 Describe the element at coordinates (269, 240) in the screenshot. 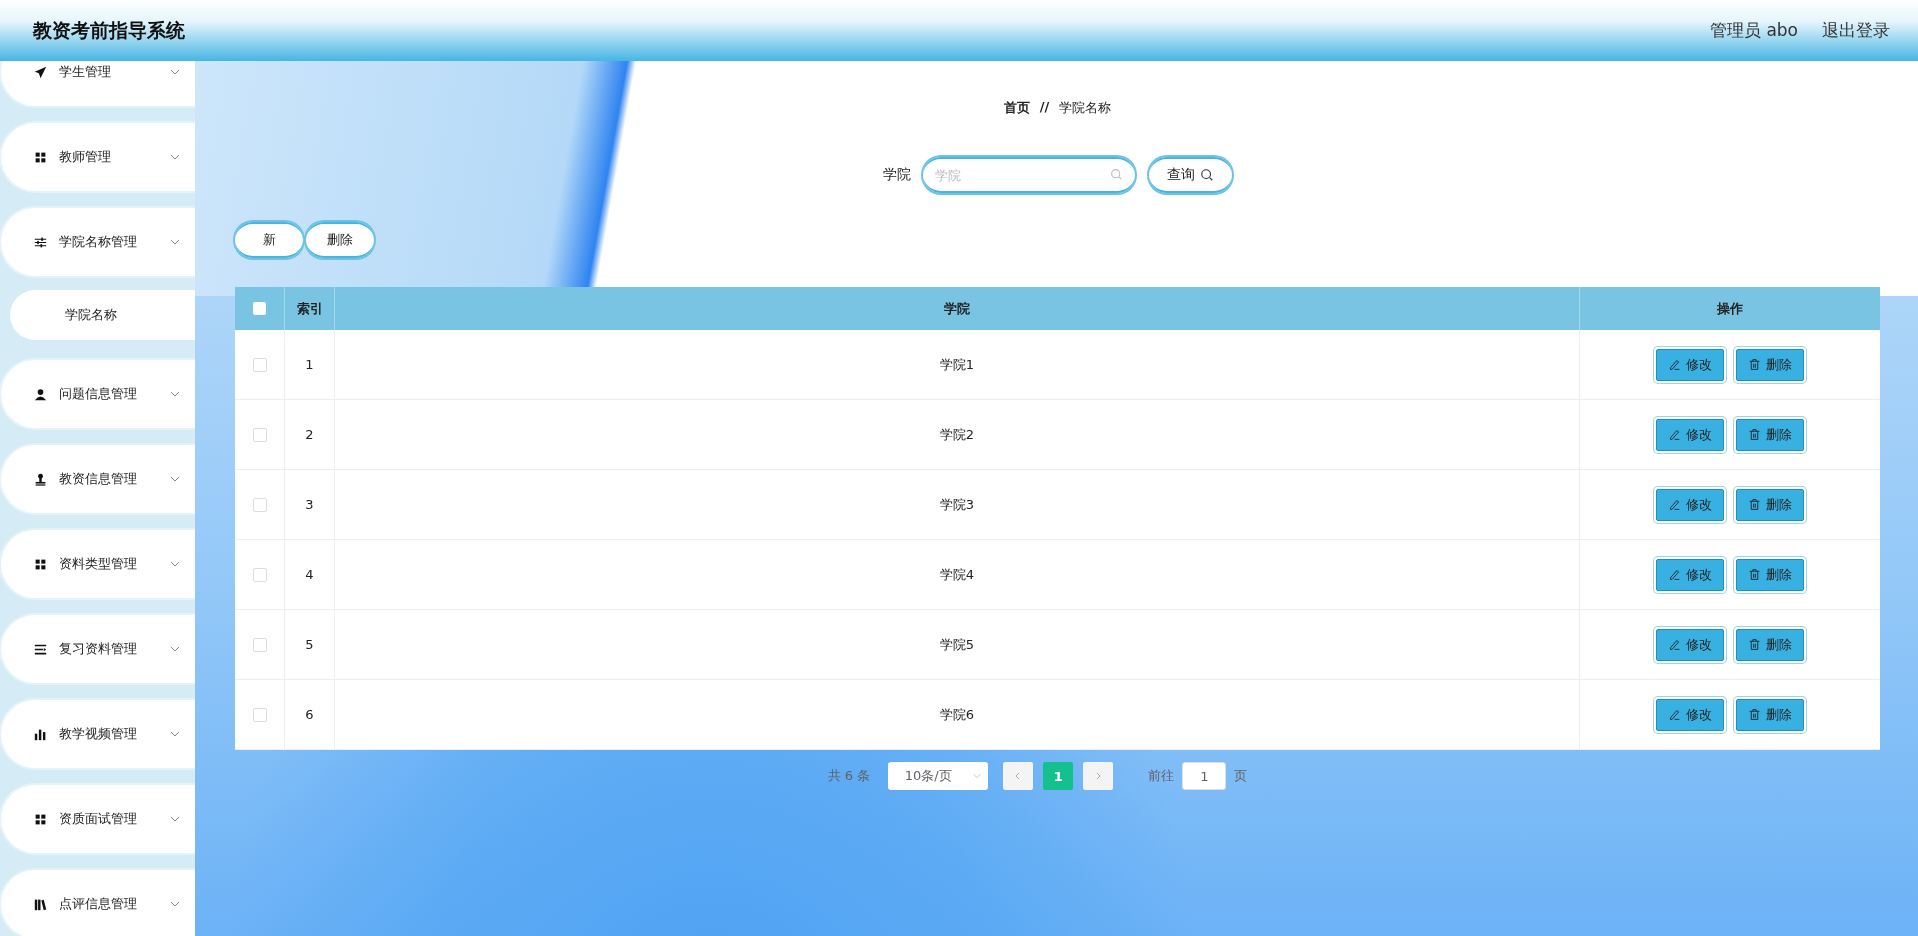

I see `add-button: 新` at that location.